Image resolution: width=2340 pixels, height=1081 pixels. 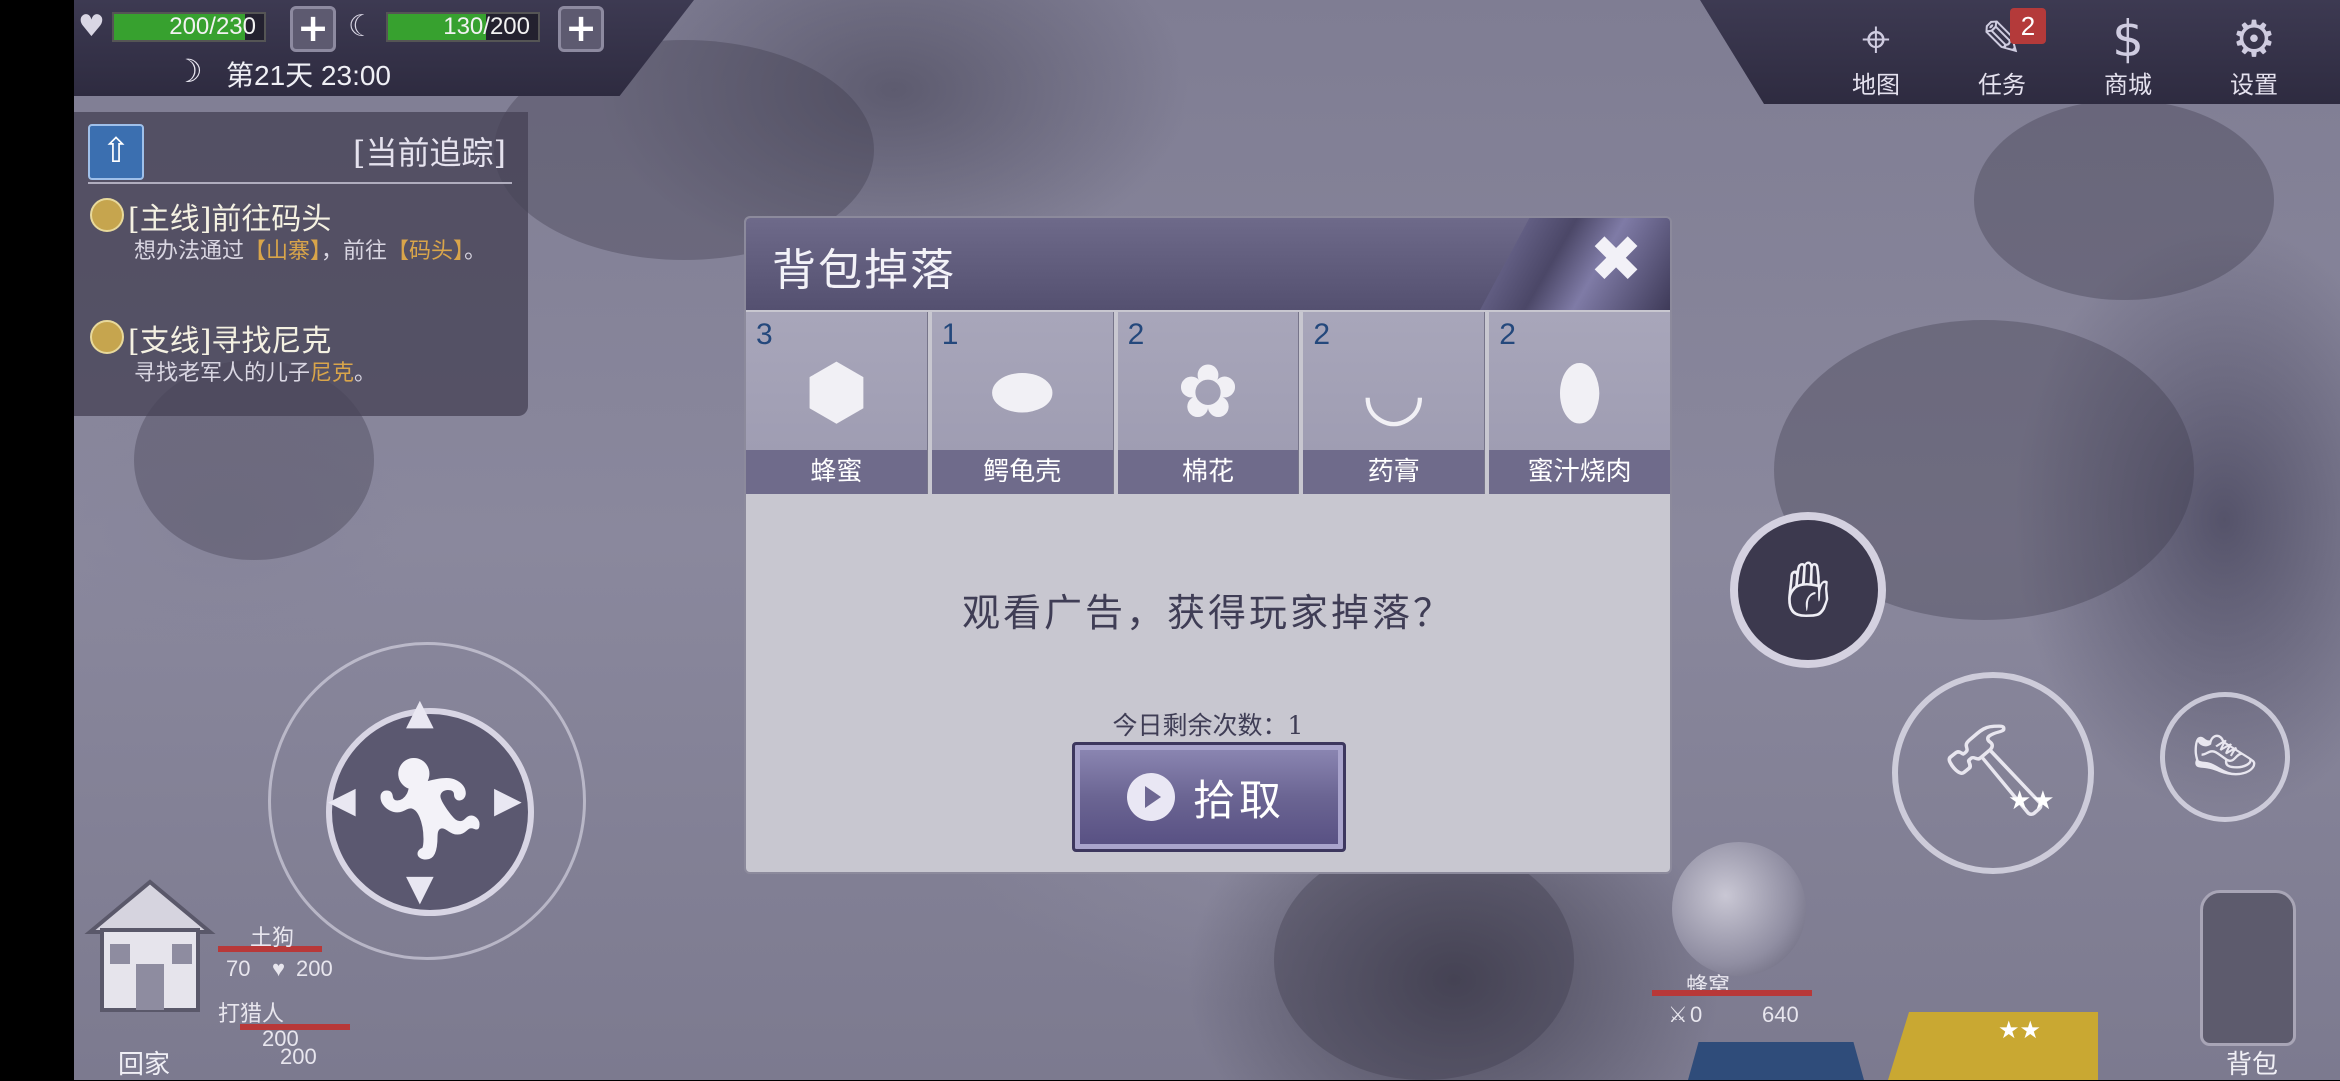 What do you see at coordinates (222, 373) in the screenshot?
I see `quest-desc-text: 寻找老军人的儿子` at bounding box center [222, 373].